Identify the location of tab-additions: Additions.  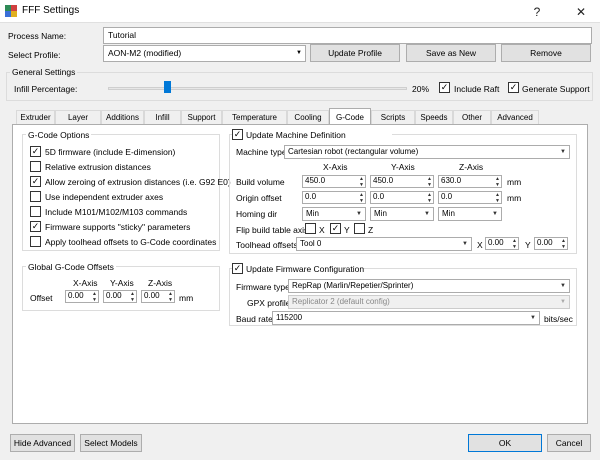
(122, 117).